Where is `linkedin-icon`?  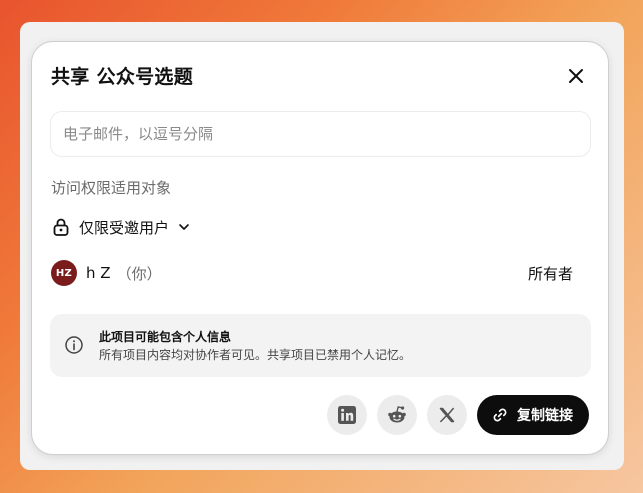 linkedin-icon is located at coordinates (347, 415).